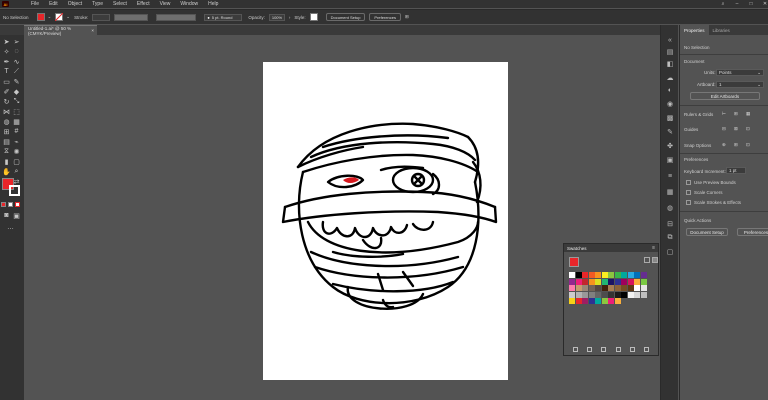  What do you see at coordinates (688, 202) in the screenshot?
I see `scale-strokes-checkbox` at bounding box center [688, 202].